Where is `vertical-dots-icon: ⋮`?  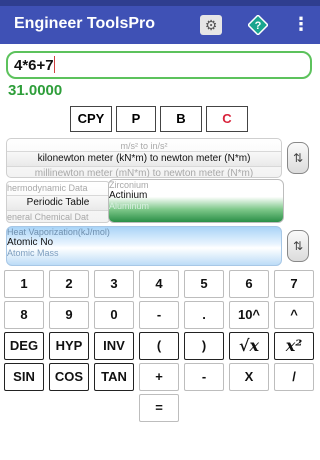 vertical-dots-icon: ⋮ is located at coordinates (301, 24).